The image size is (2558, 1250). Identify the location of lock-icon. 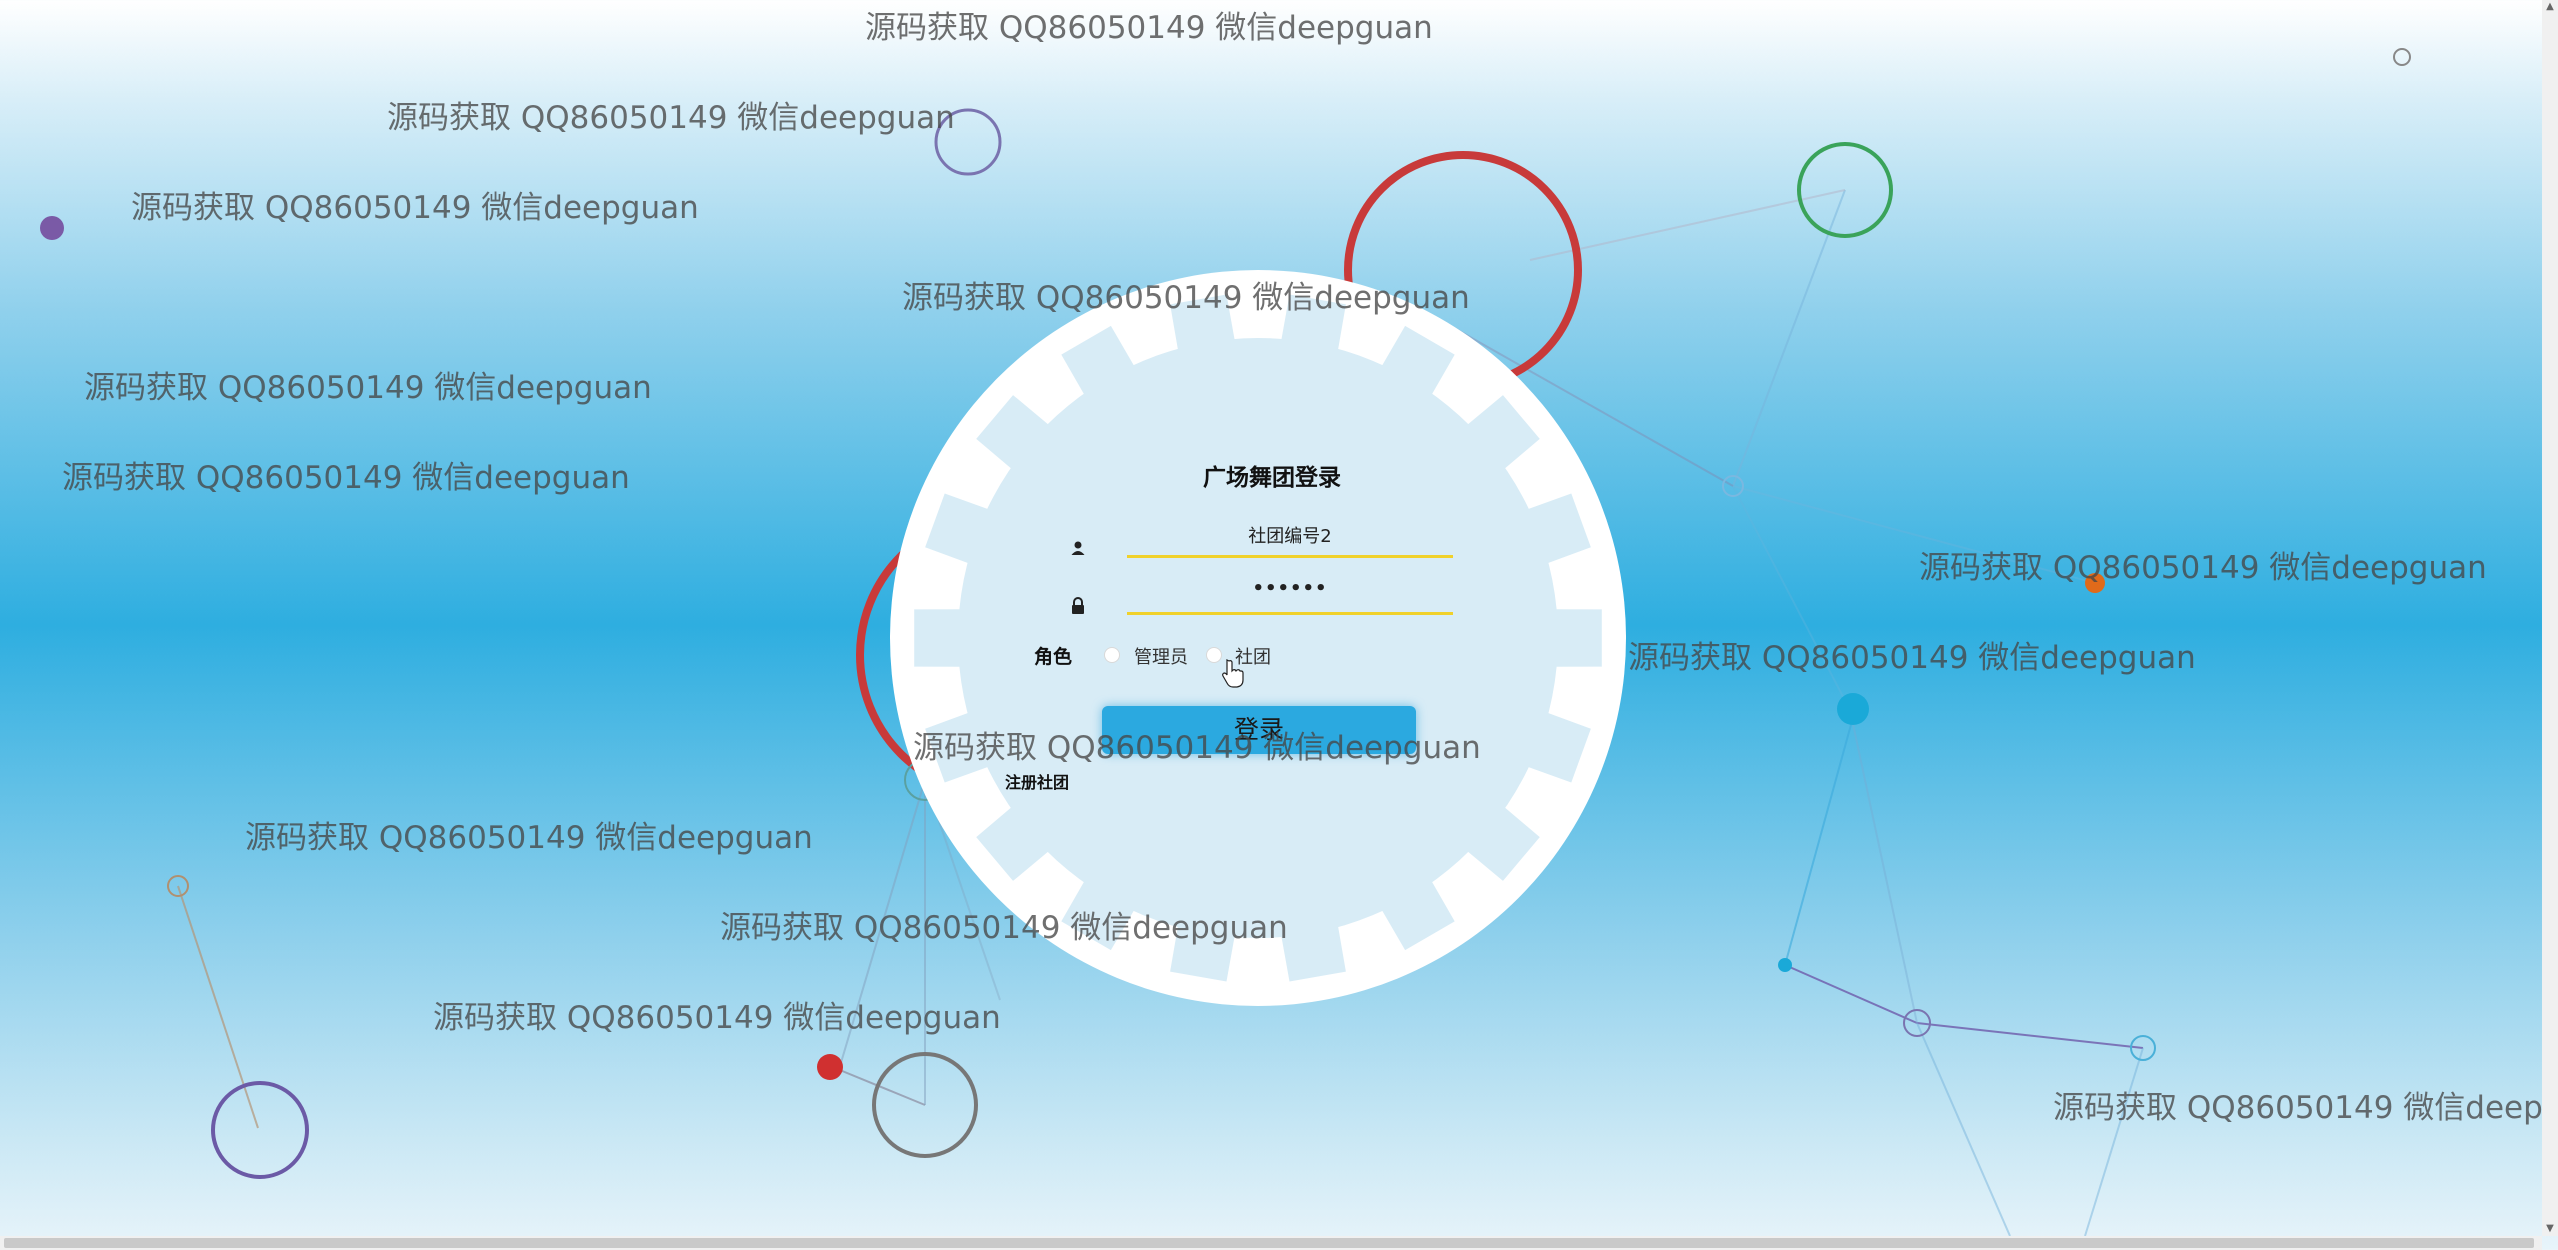
(1078, 605).